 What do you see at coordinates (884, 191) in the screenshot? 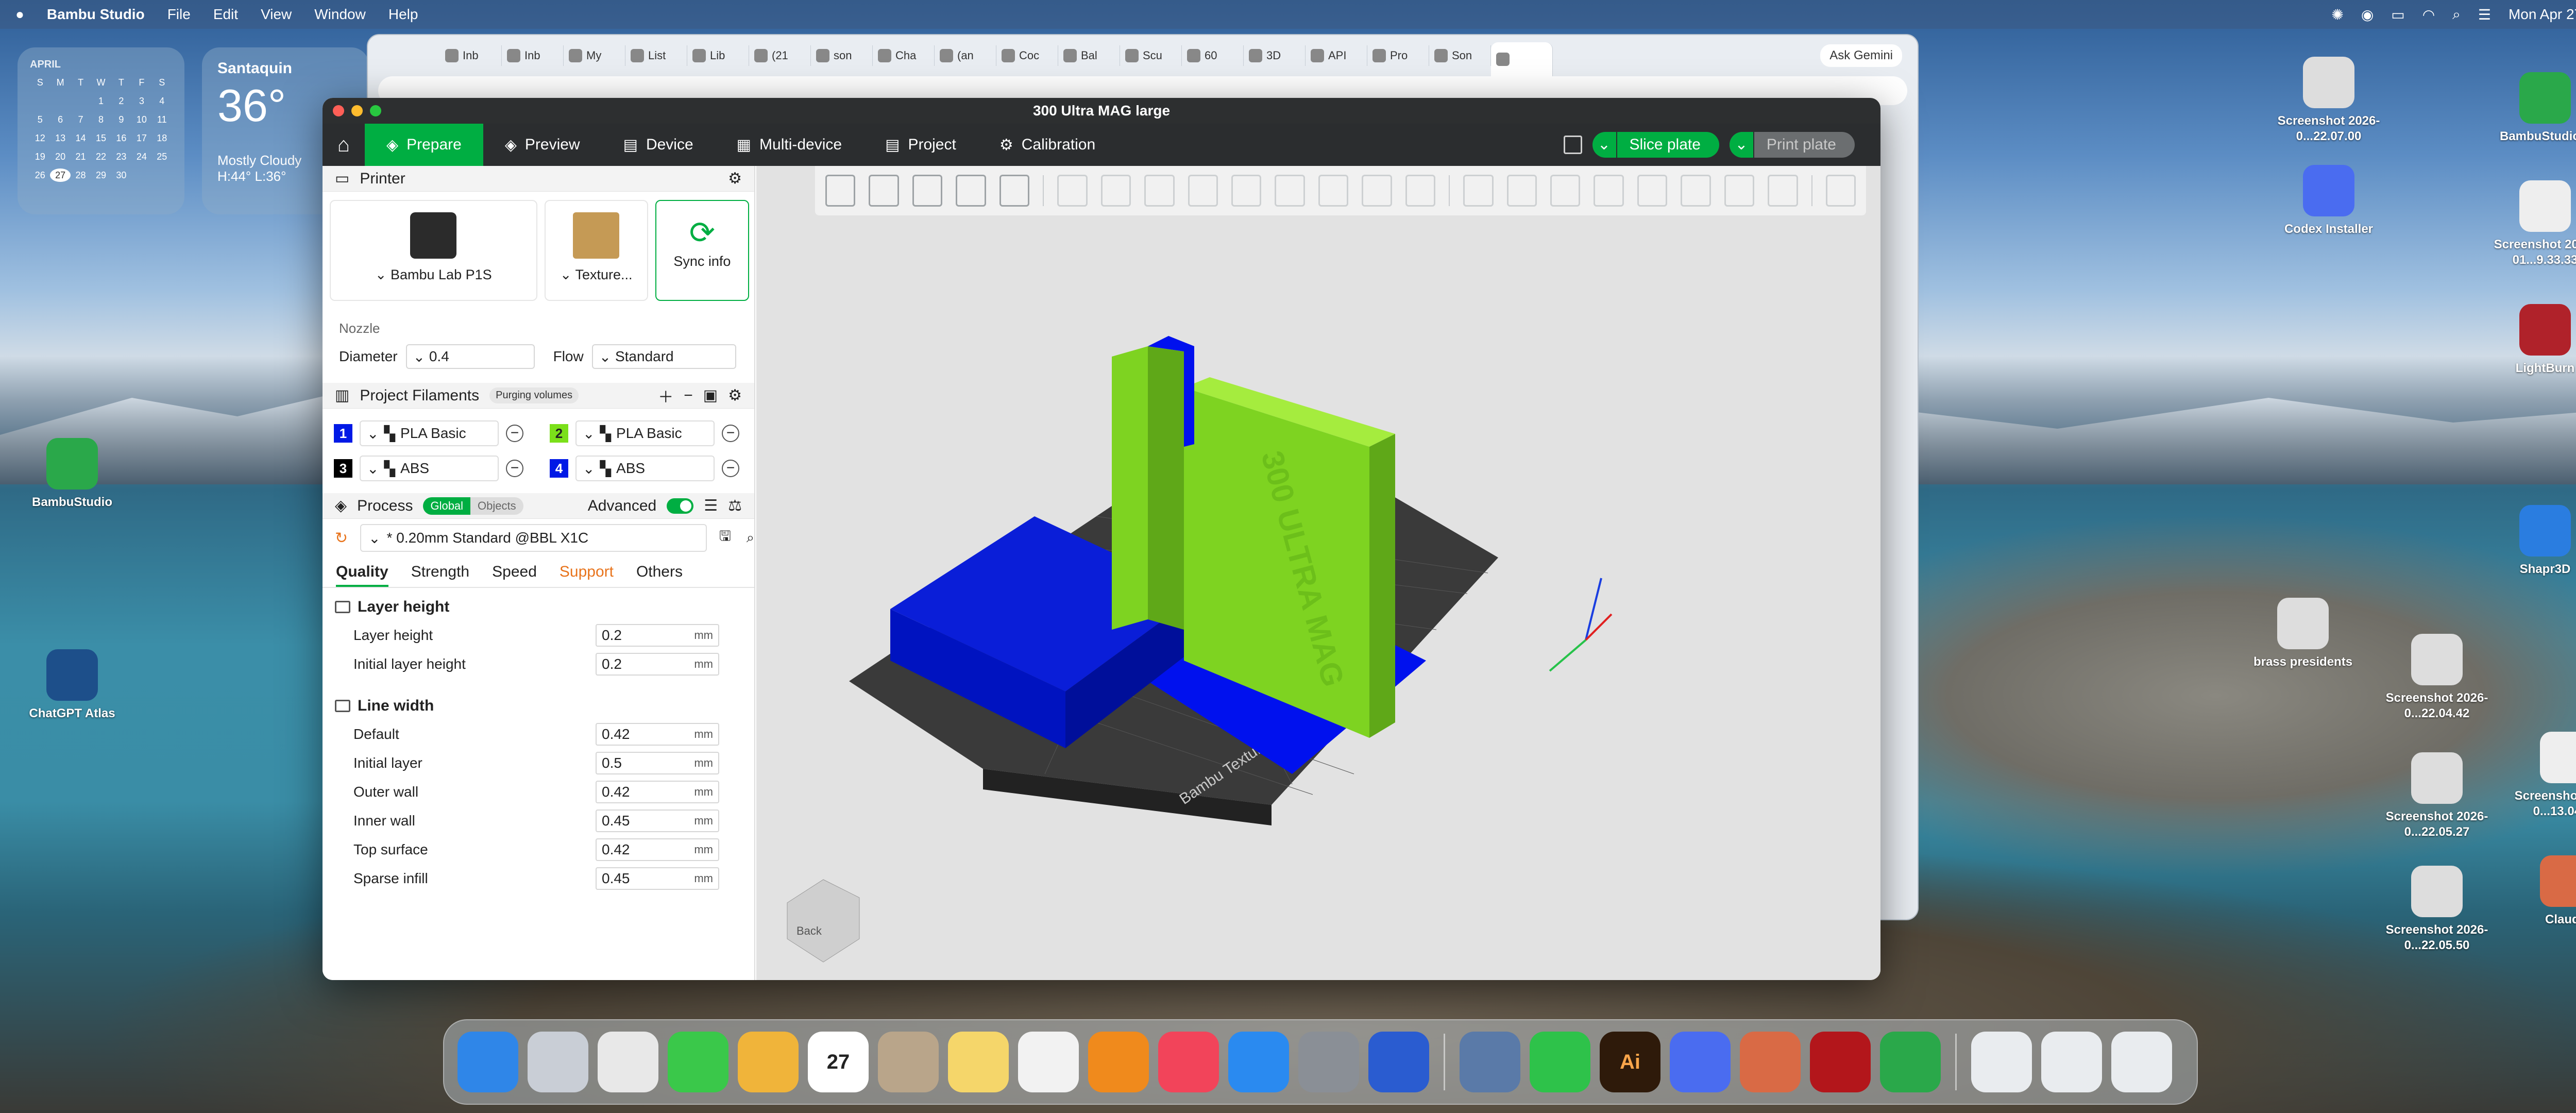
I see `add-plate-icon` at bounding box center [884, 191].